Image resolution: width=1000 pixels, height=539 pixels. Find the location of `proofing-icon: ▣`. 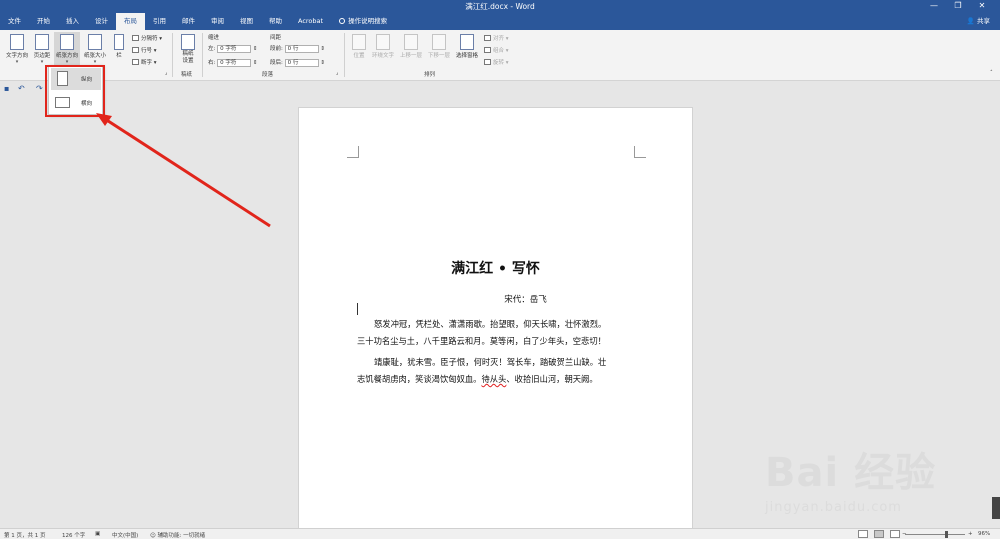

proofing-icon: ▣ is located at coordinates (97, 534).